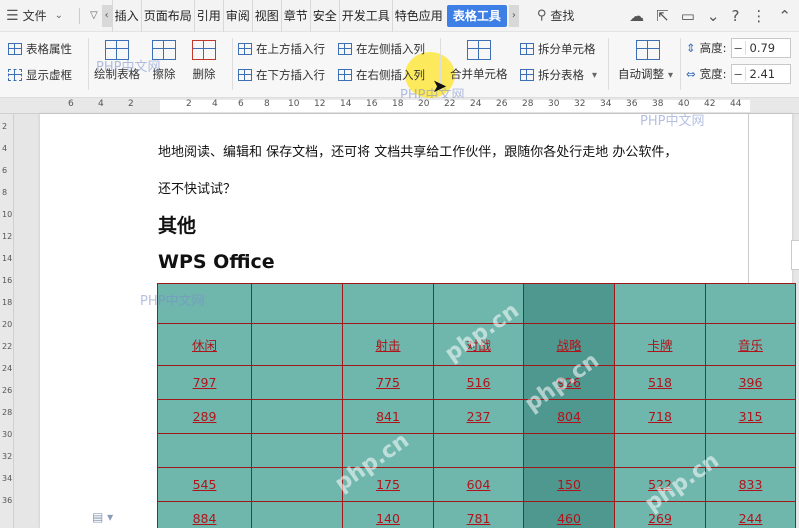 This screenshot has width=799, height=528. What do you see at coordinates (750, 514) in the screenshot?
I see `table-cell: 244` at bounding box center [750, 514].